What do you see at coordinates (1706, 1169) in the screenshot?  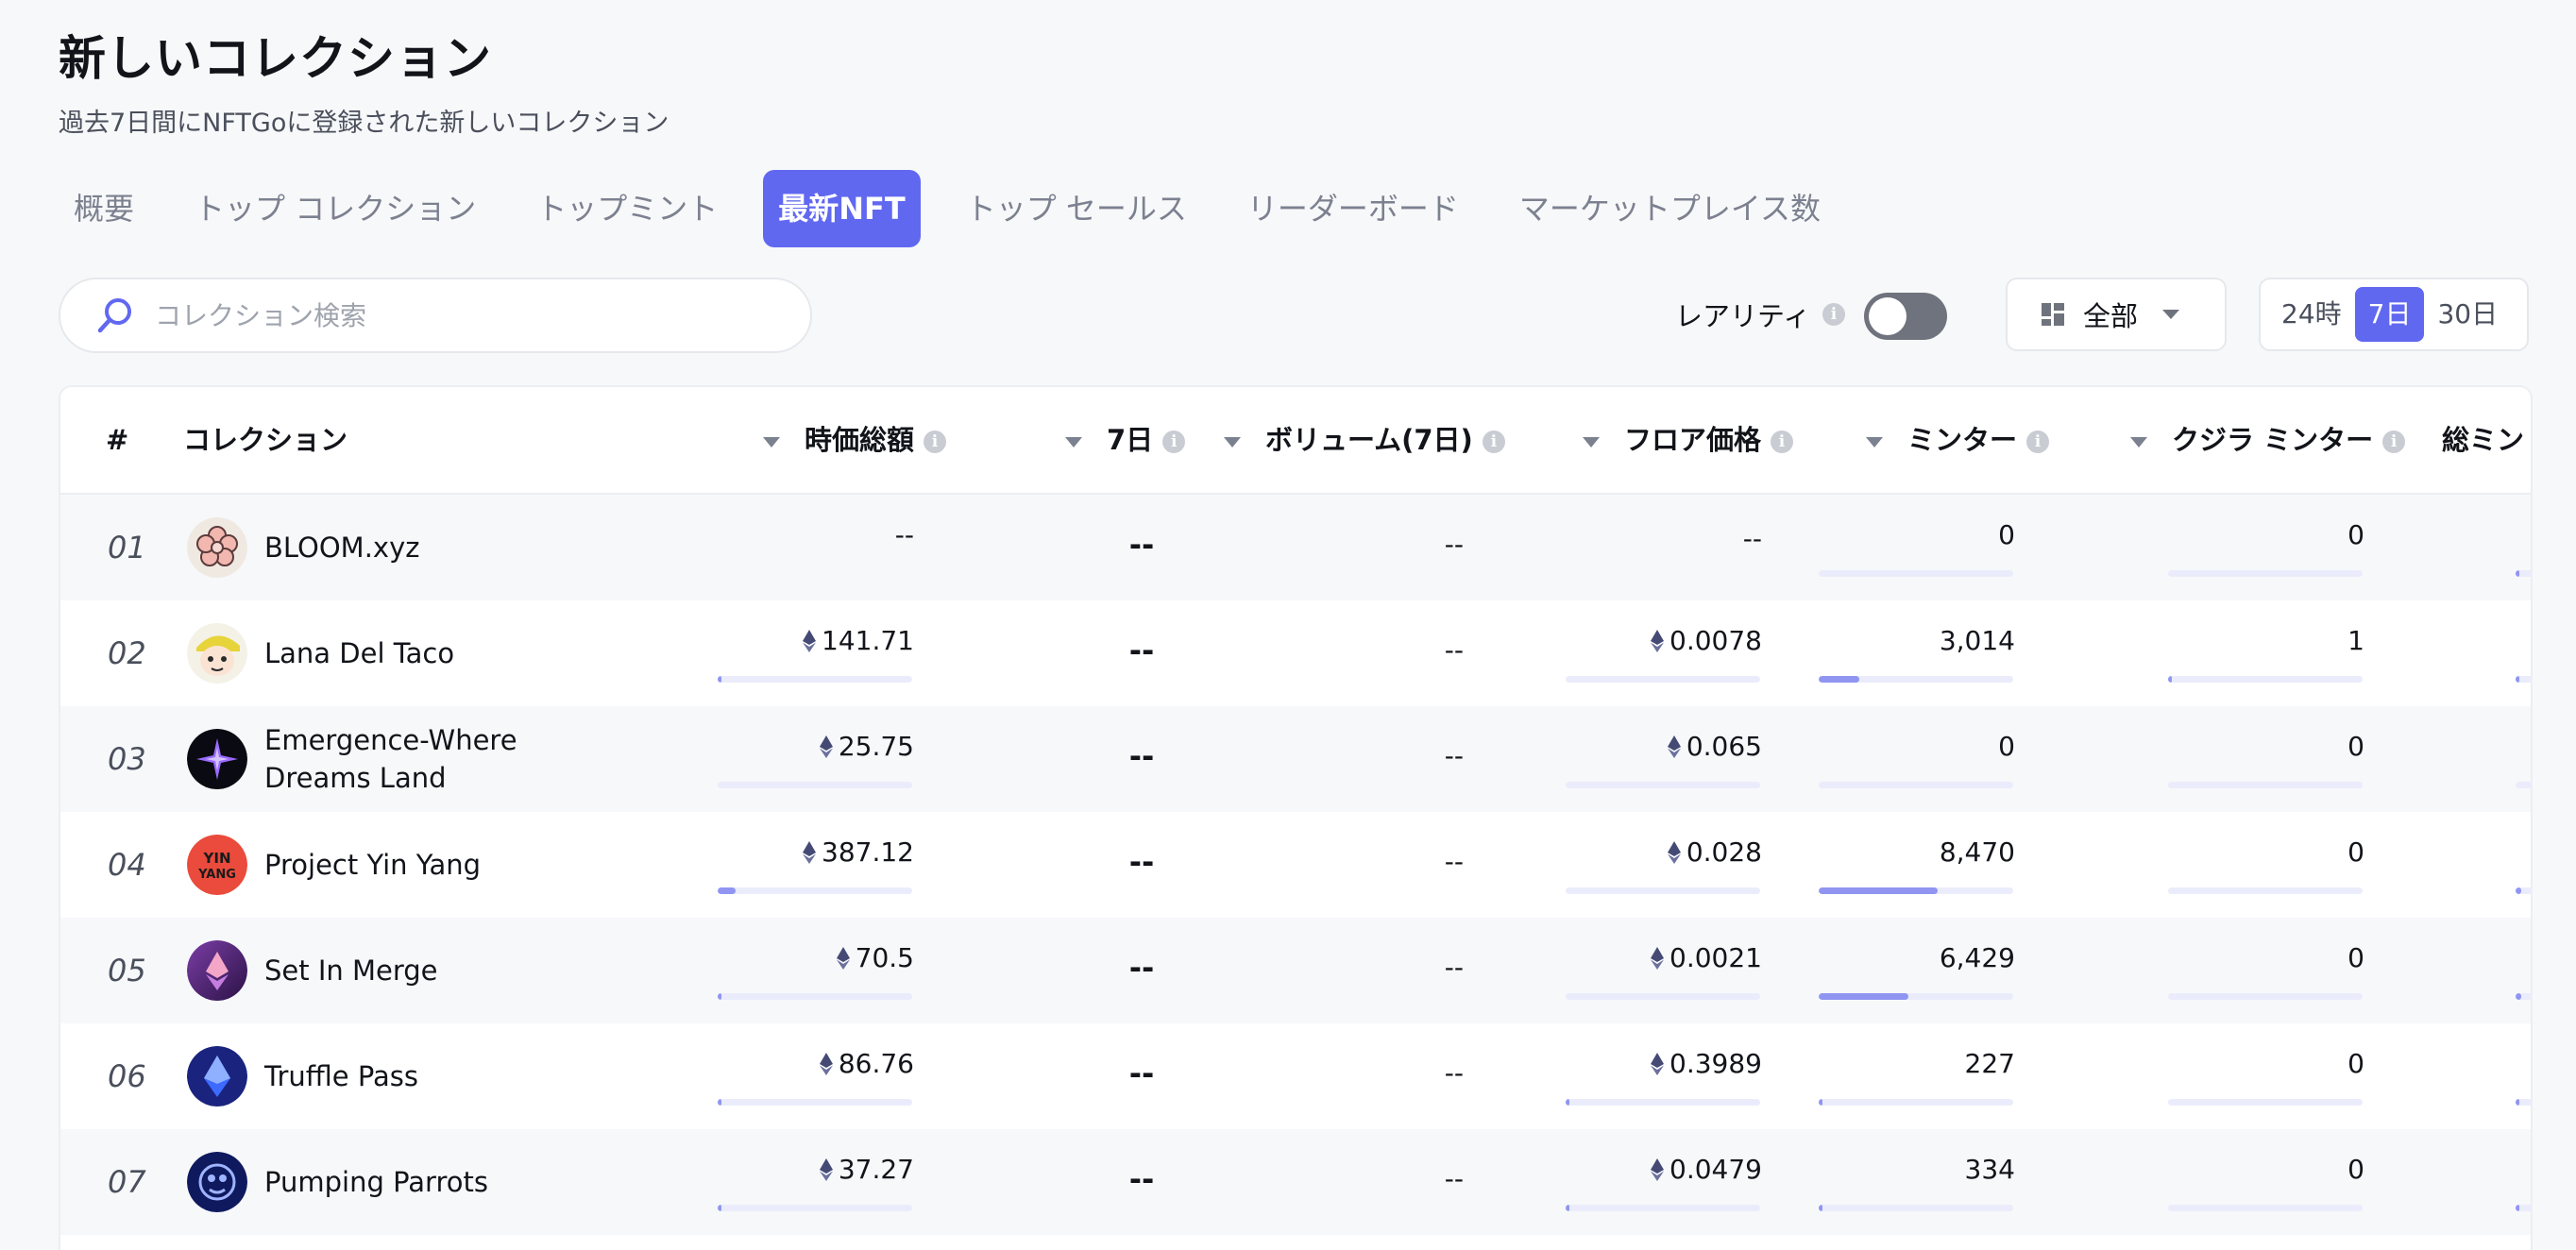 I see `floor-price-cell: 0.0479` at bounding box center [1706, 1169].